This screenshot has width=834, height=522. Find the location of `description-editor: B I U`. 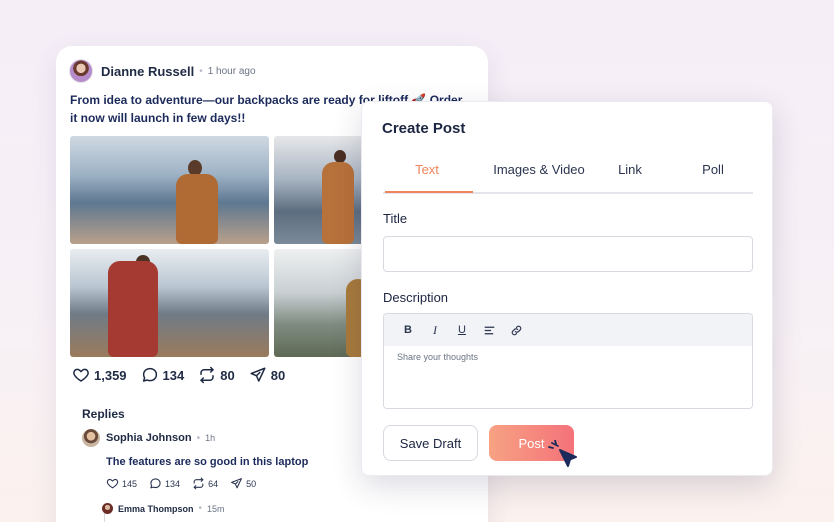

description-editor: B I U is located at coordinates (568, 361).